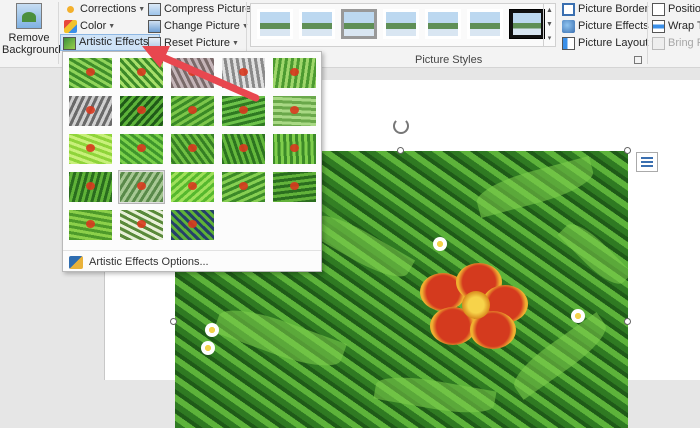  I want to click on artistic-effect-pastels-smooth, so click(243, 187).